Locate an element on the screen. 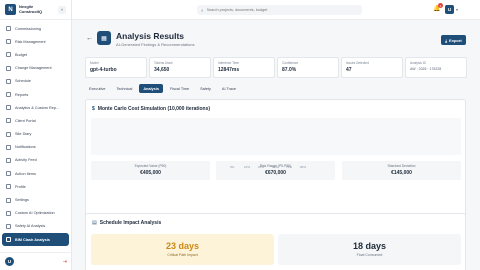 The width and height of the screenshot is (480, 270). user-menu: U ▾ is located at coordinates (451, 9).